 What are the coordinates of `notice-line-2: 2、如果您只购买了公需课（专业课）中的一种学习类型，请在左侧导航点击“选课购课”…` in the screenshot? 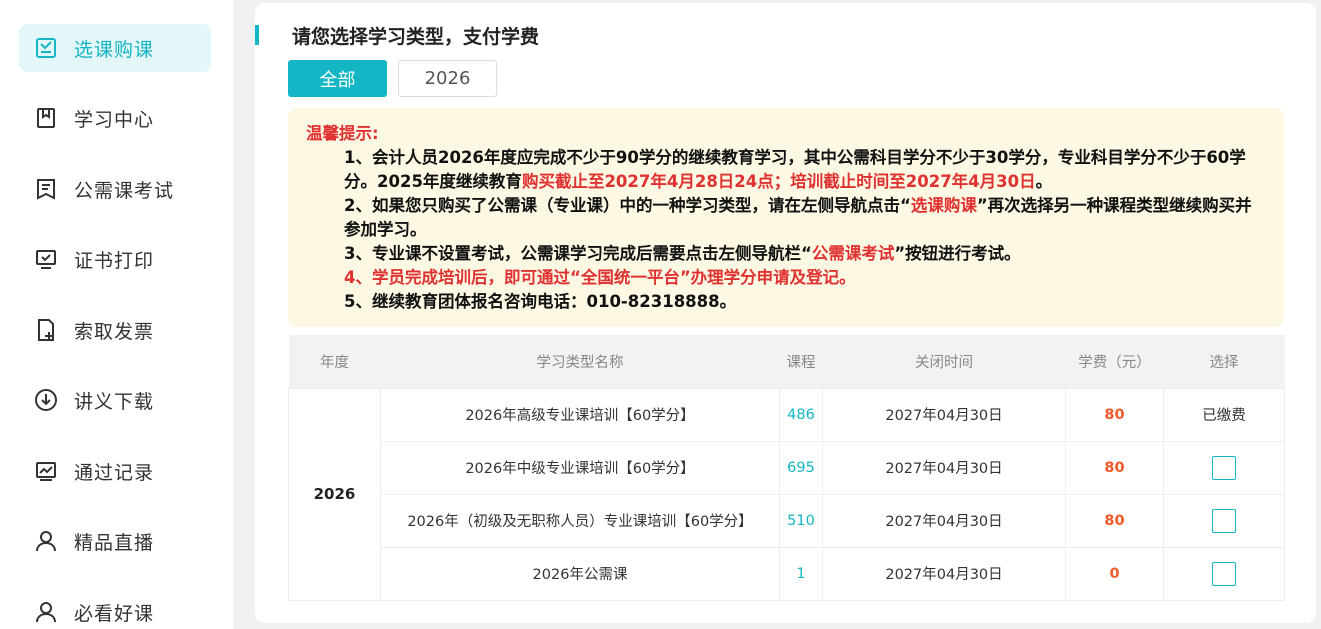 It's located at (785, 218).